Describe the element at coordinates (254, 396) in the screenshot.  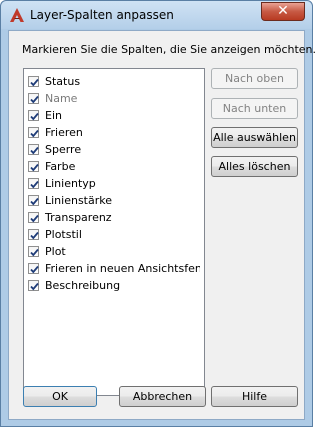
I see `help-button: Hilfe` at that location.